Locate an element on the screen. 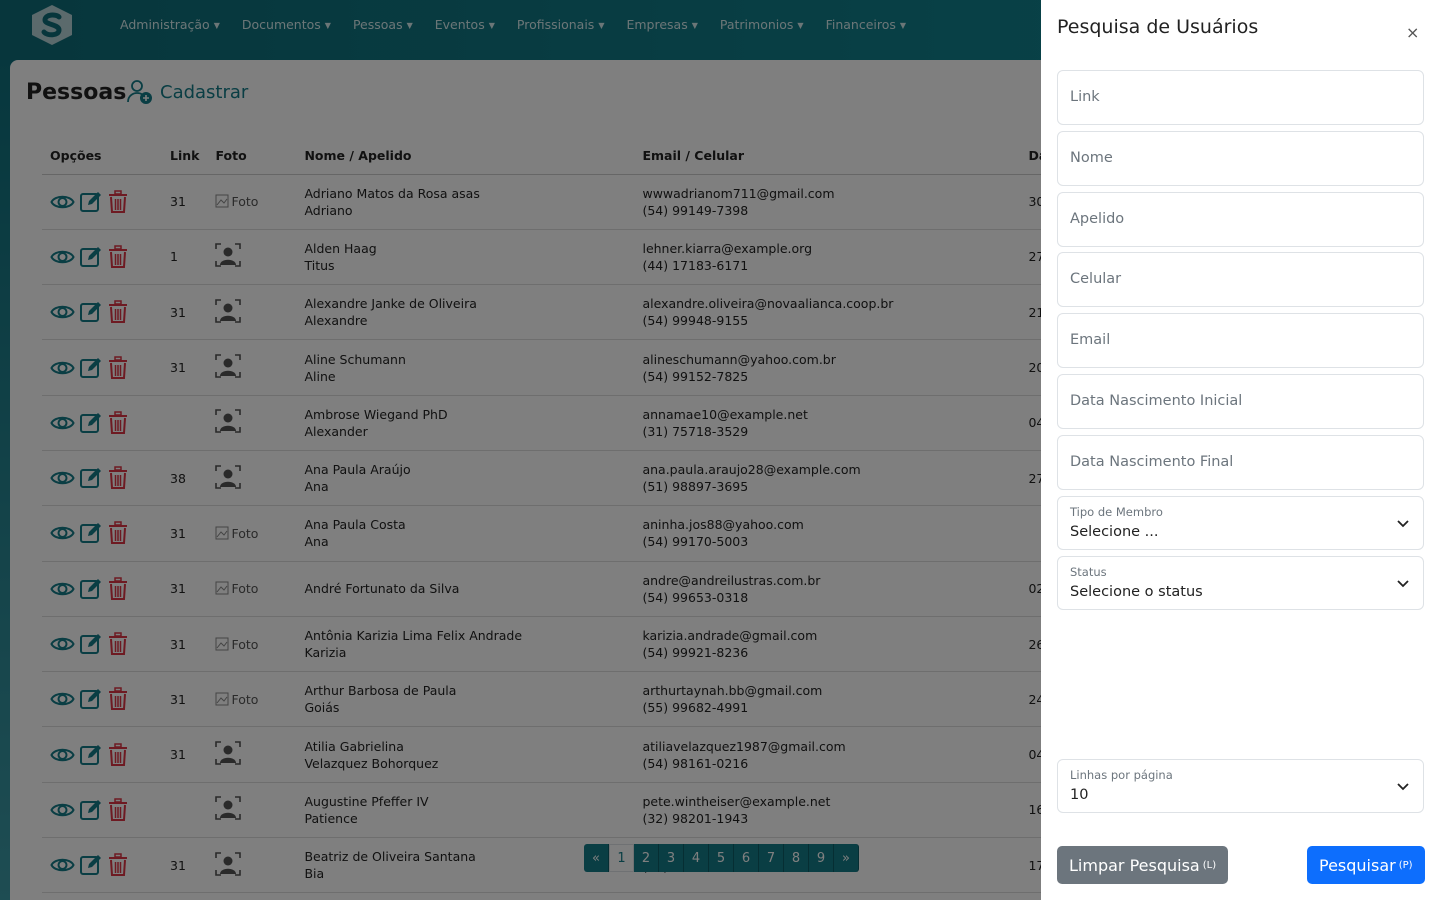 Image resolution: width=1440 pixels, height=900 pixels. close-icon: × is located at coordinates (1412, 32).